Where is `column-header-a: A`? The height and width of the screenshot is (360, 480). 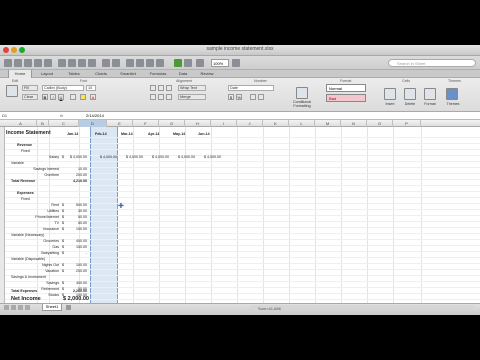 column-header-a: A is located at coordinates (21, 123).